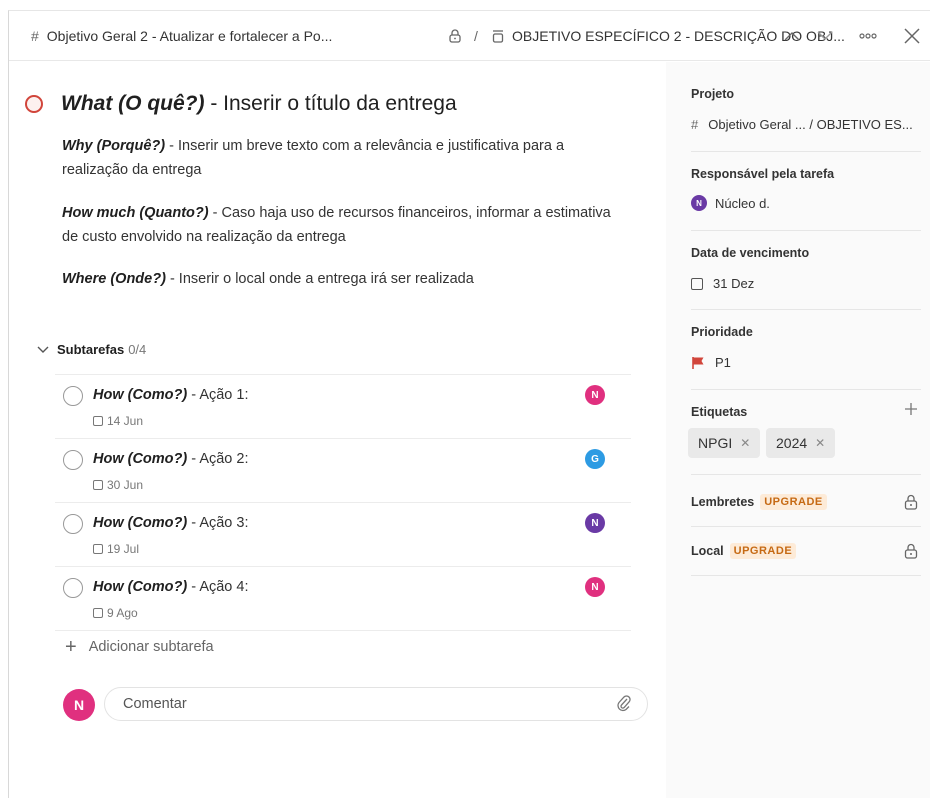 This screenshot has width=930, height=798. What do you see at coordinates (711, 362) in the screenshot?
I see `priority-selector: P1` at bounding box center [711, 362].